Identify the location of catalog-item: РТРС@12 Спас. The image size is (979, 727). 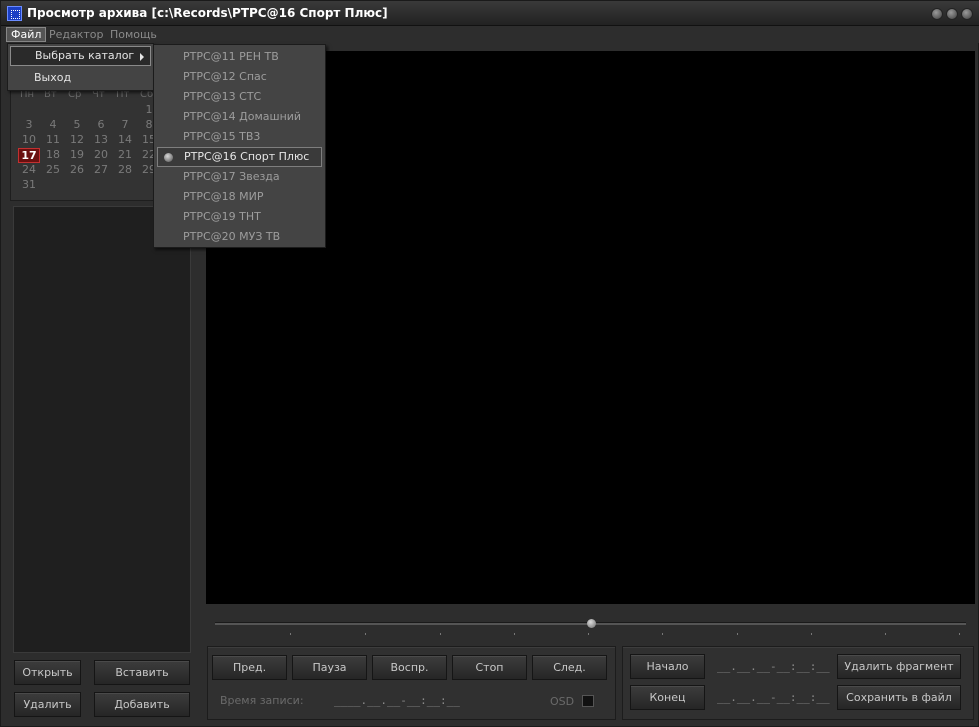
(239, 77).